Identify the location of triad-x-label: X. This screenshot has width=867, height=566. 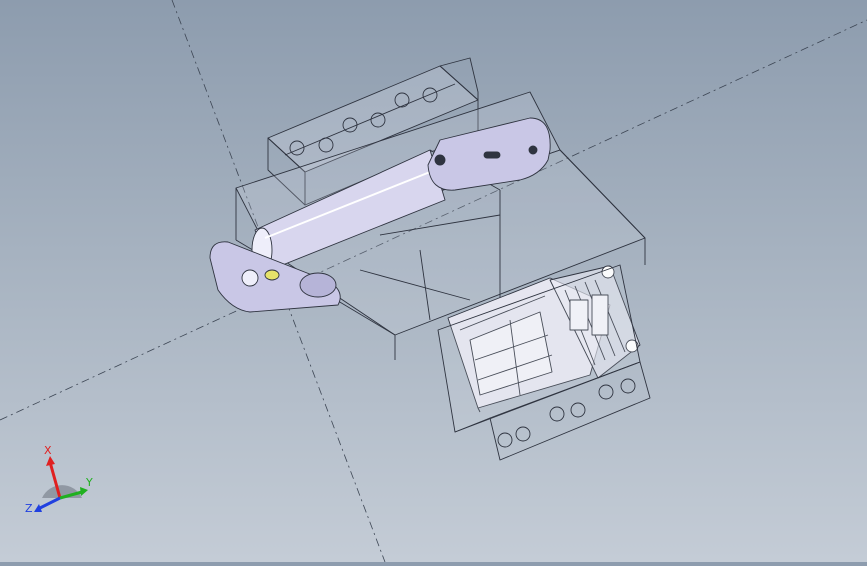
(48, 450).